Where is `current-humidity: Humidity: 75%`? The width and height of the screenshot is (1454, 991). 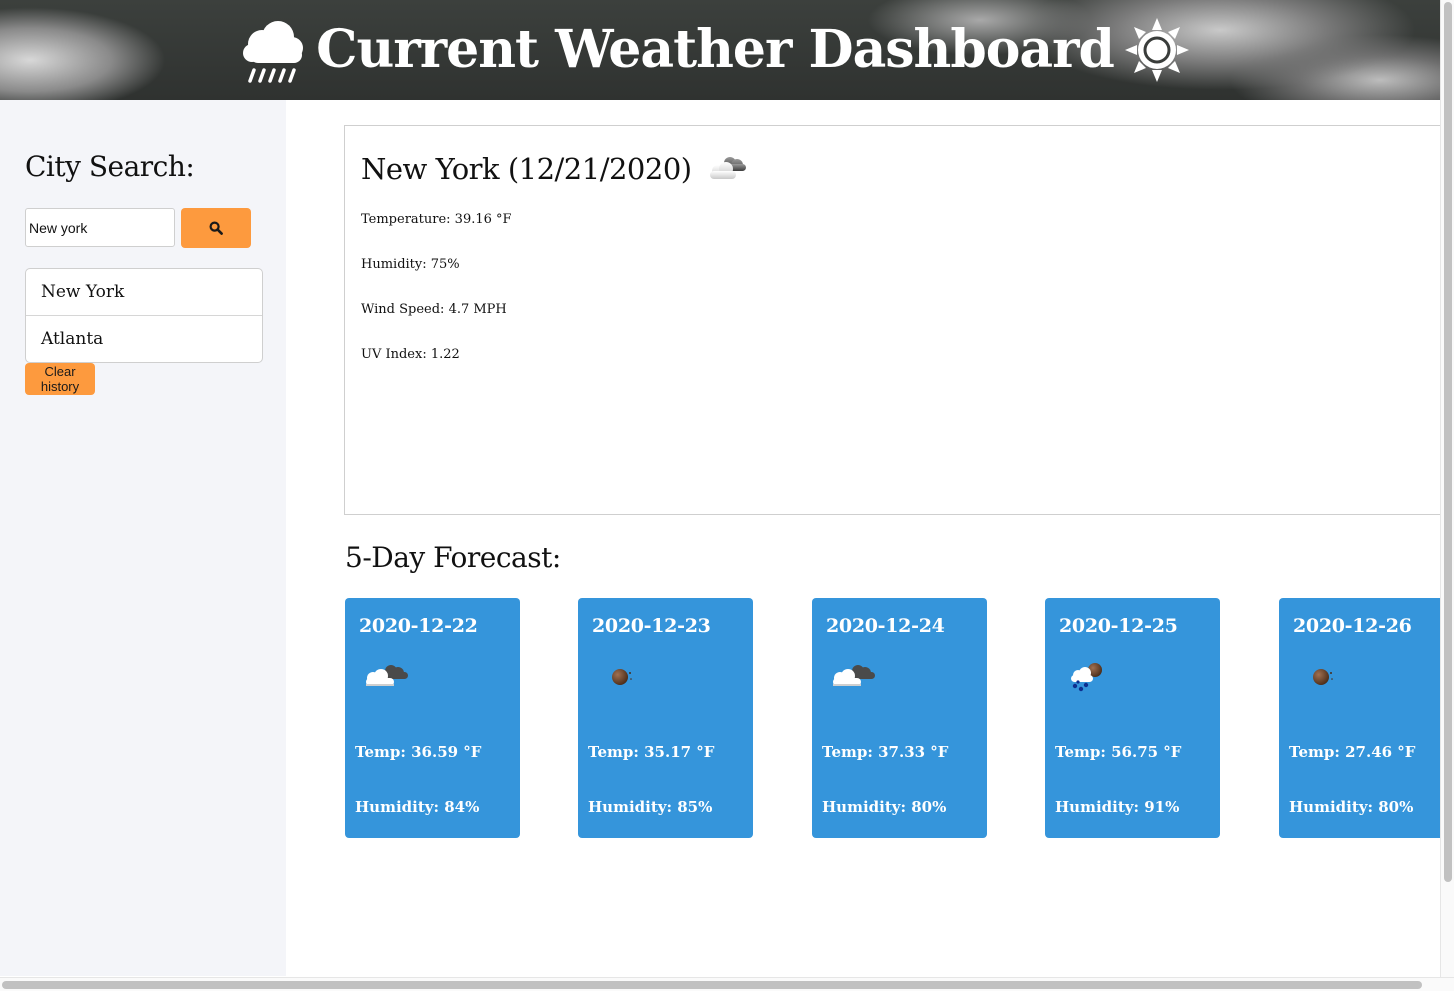
current-humidity: Humidity: 75% is located at coordinates (410, 264).